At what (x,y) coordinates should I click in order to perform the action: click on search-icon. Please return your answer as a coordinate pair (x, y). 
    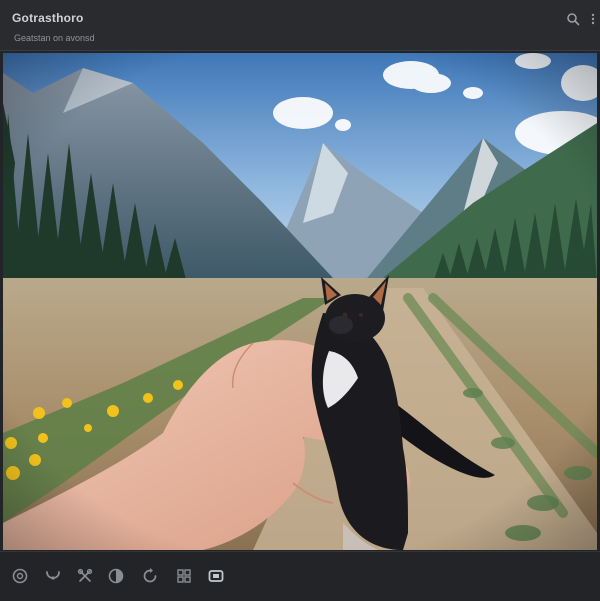
    Looking at the image, I should click on (573, 19).